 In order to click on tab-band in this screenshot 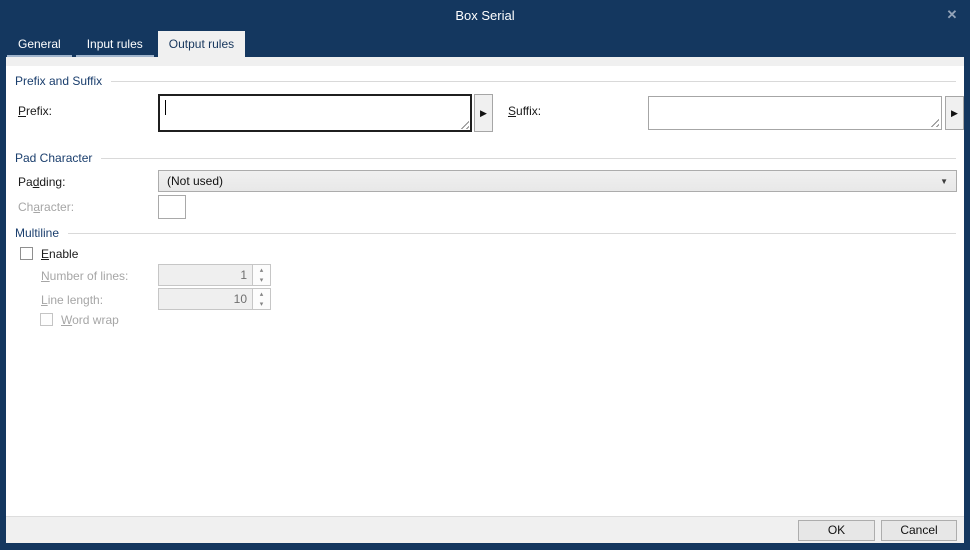, I will do `click(485, 61)`.